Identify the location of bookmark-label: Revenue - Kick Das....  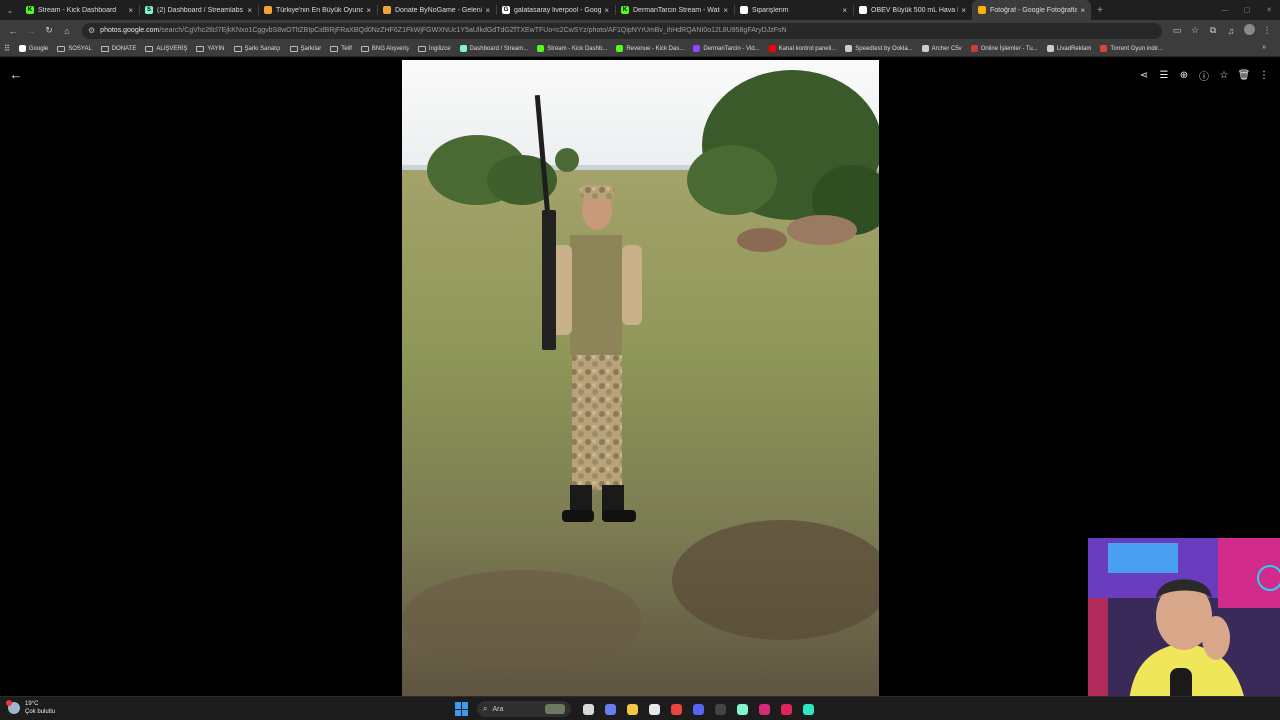
(655, 48).